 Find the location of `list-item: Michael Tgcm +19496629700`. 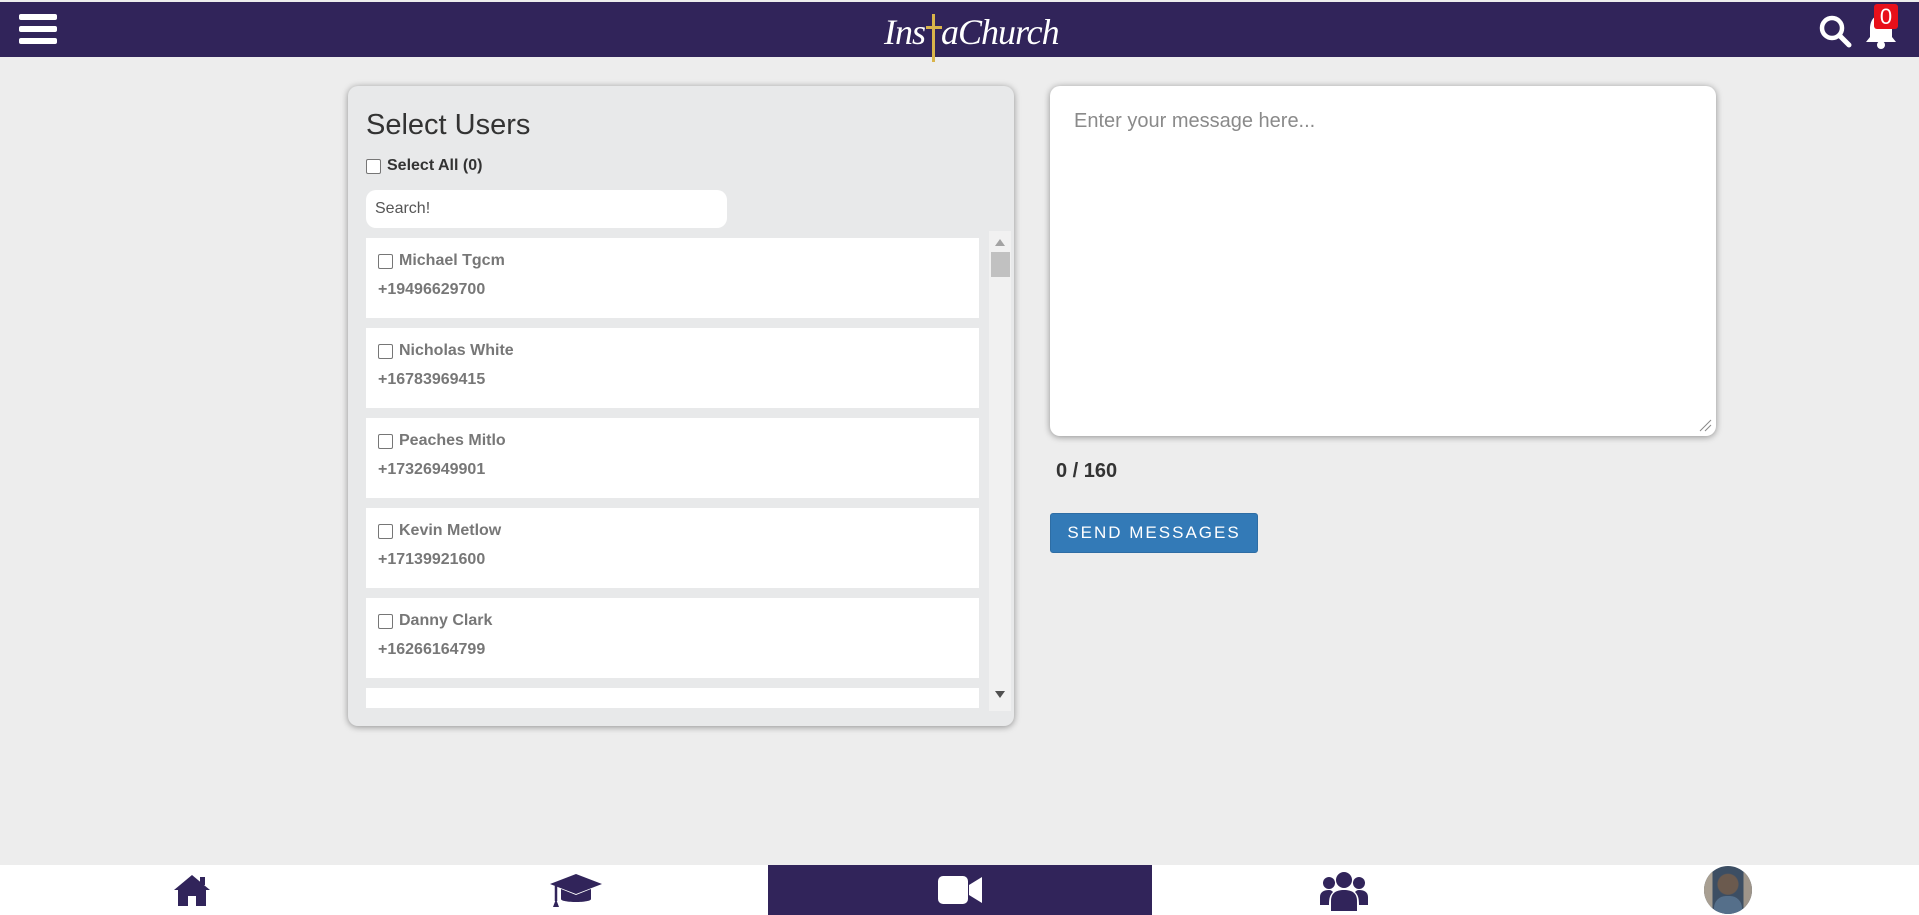

list-item: Michael Tgcm +19496629700 is located at coordinates (672, 278).